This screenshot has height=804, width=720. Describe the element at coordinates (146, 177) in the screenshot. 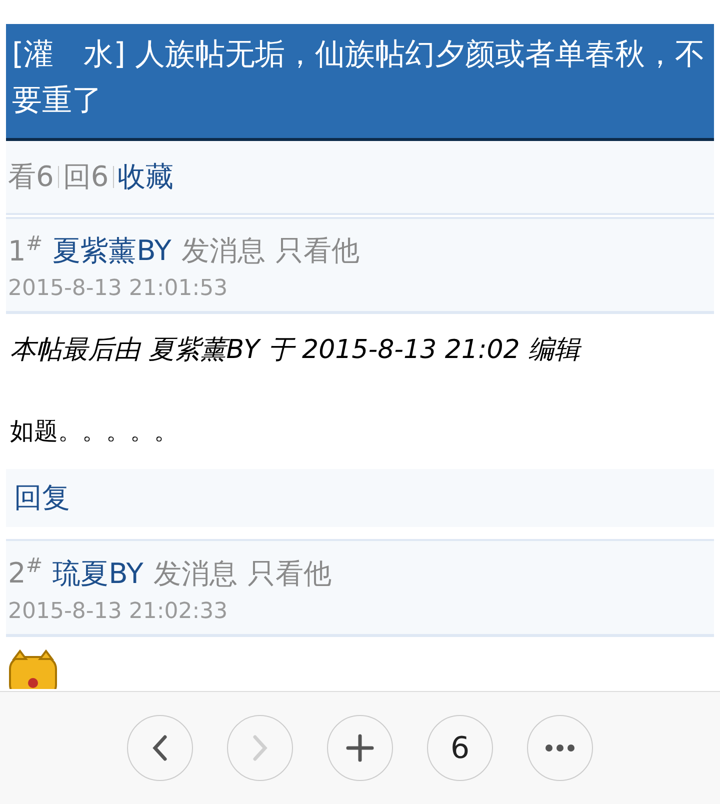

I see `favorite-link: 收藏` at that location.